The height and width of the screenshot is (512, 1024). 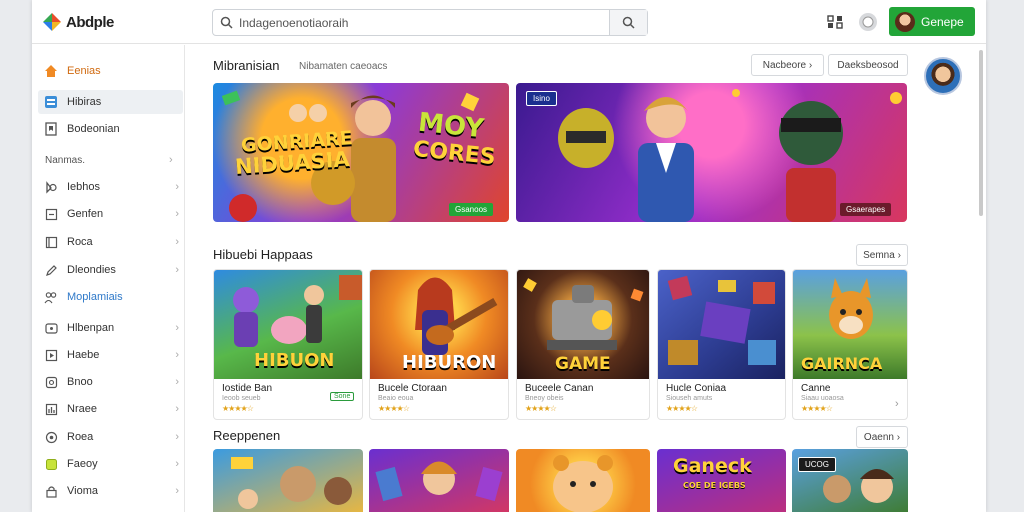 I want to click on card-5-art-text: GAIRNCA, so click(x=842, y=363).